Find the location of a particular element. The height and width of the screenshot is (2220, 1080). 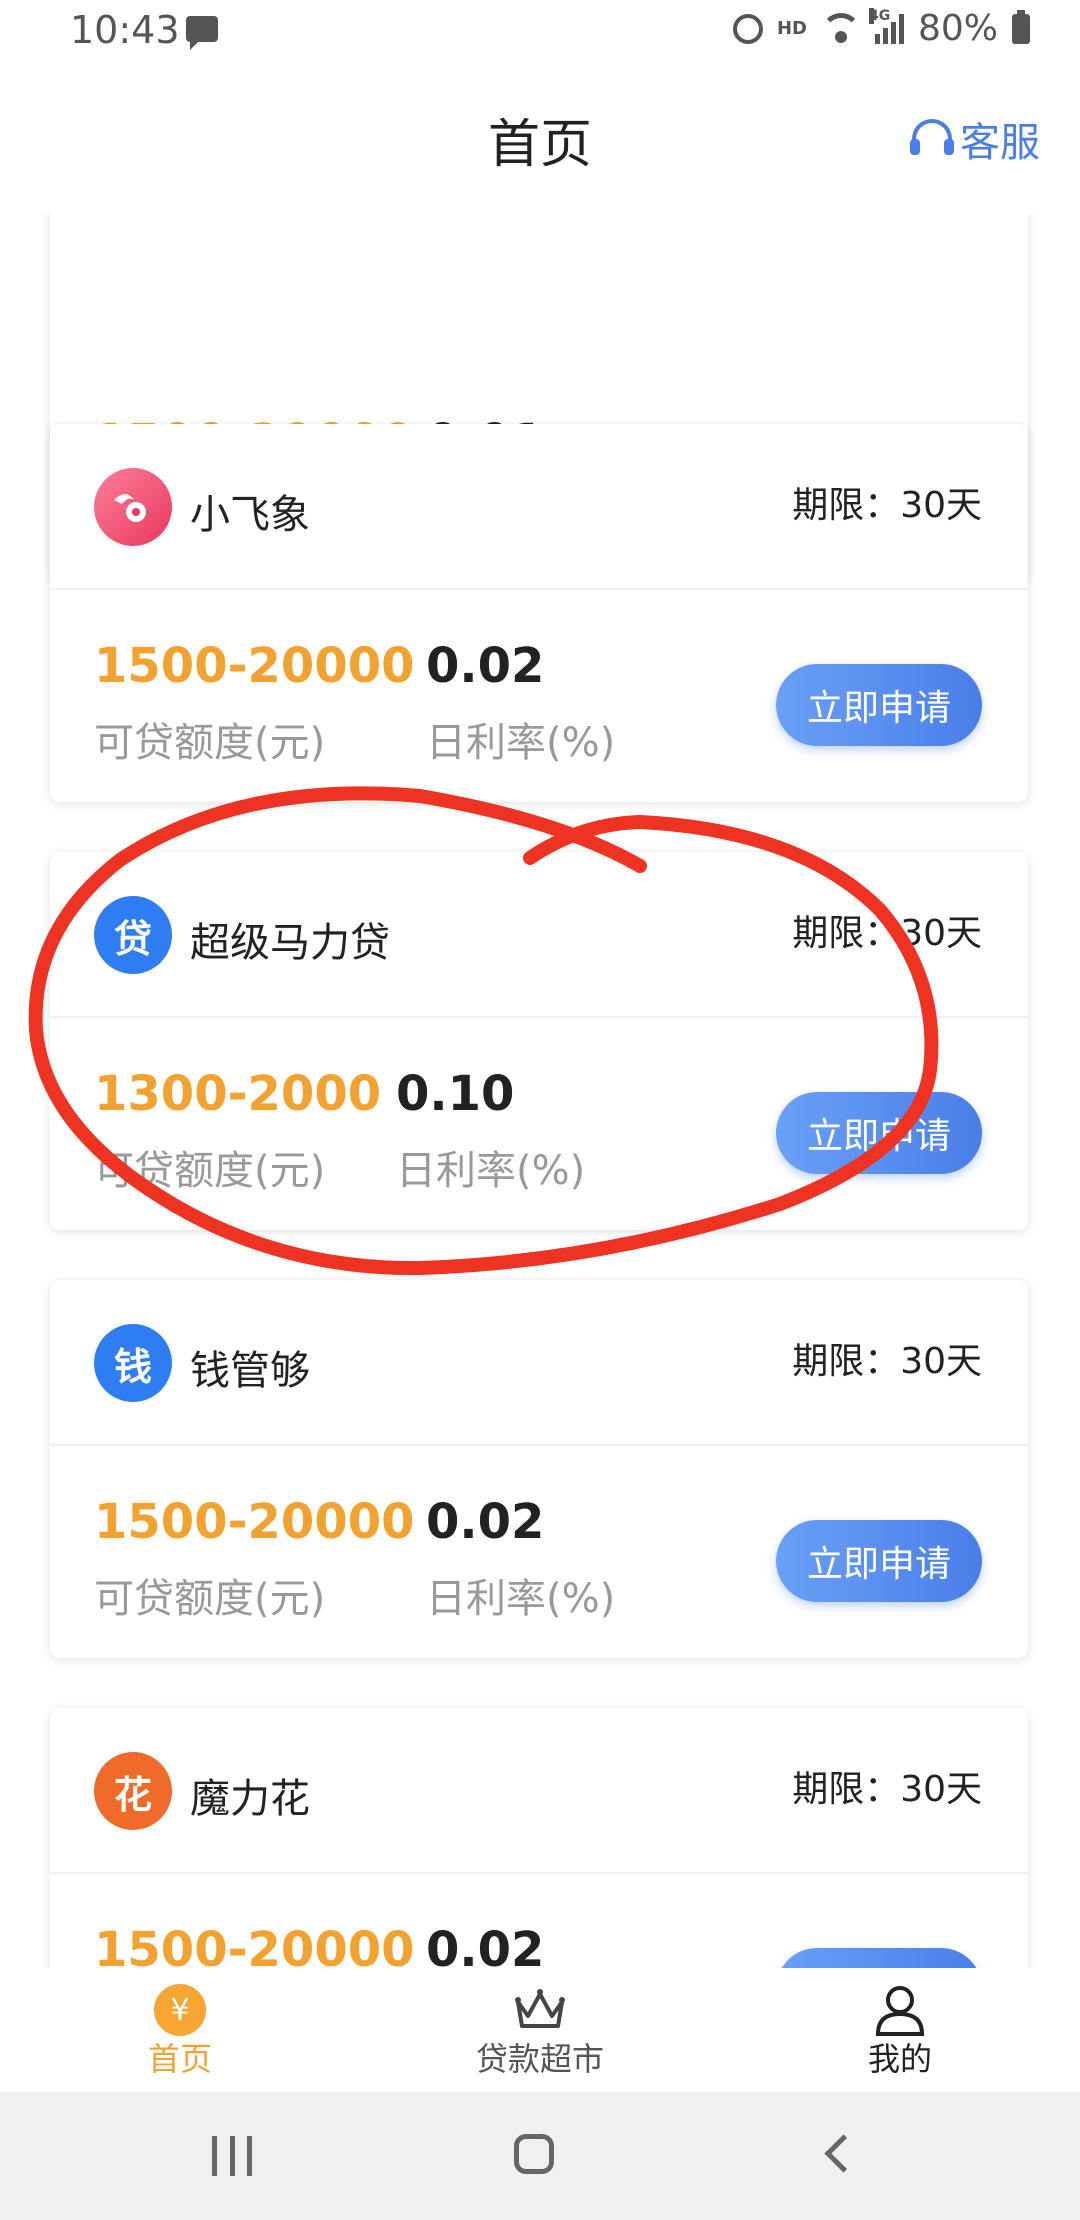

loan-logo-icon: 花 is located at coordinates (133, 1791).